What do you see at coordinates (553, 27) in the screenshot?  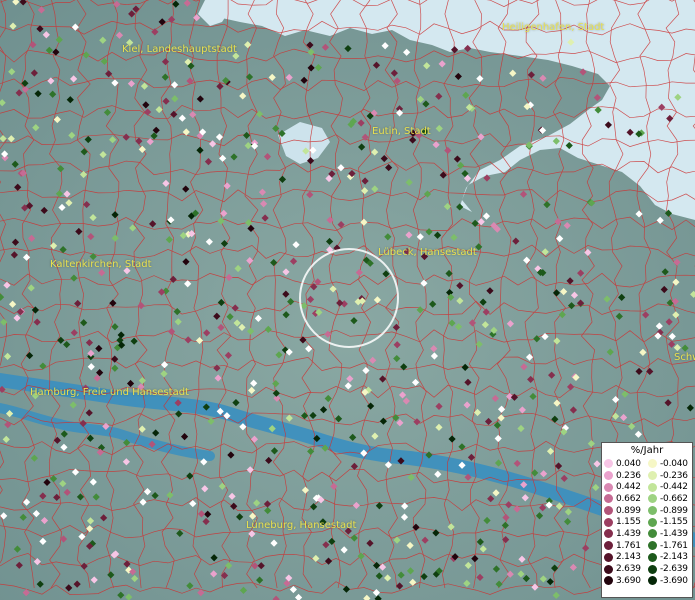 I see `place-label-heiligenhafen: Heiligenhafen, Stadt` at bounding box center [553, 27].